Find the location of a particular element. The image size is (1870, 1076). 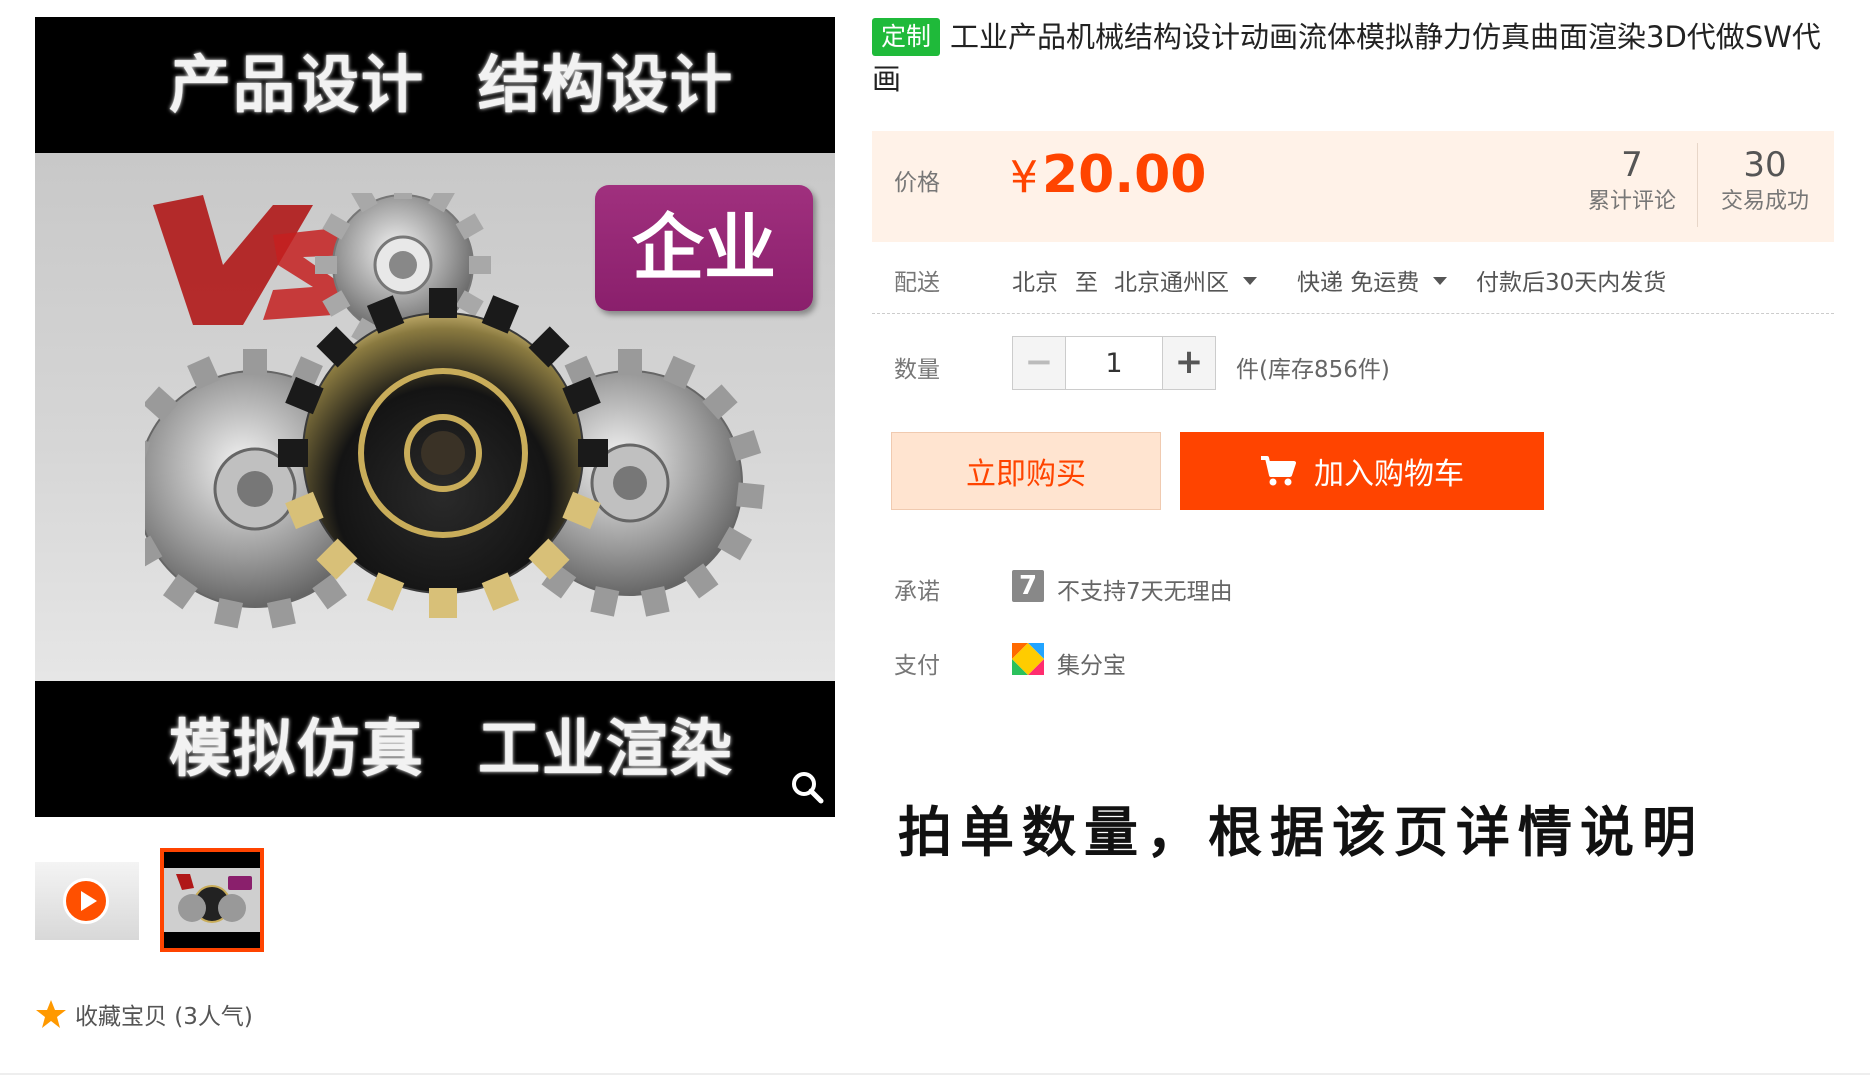

thumbnail-preview is located at coordinates (212, 900).